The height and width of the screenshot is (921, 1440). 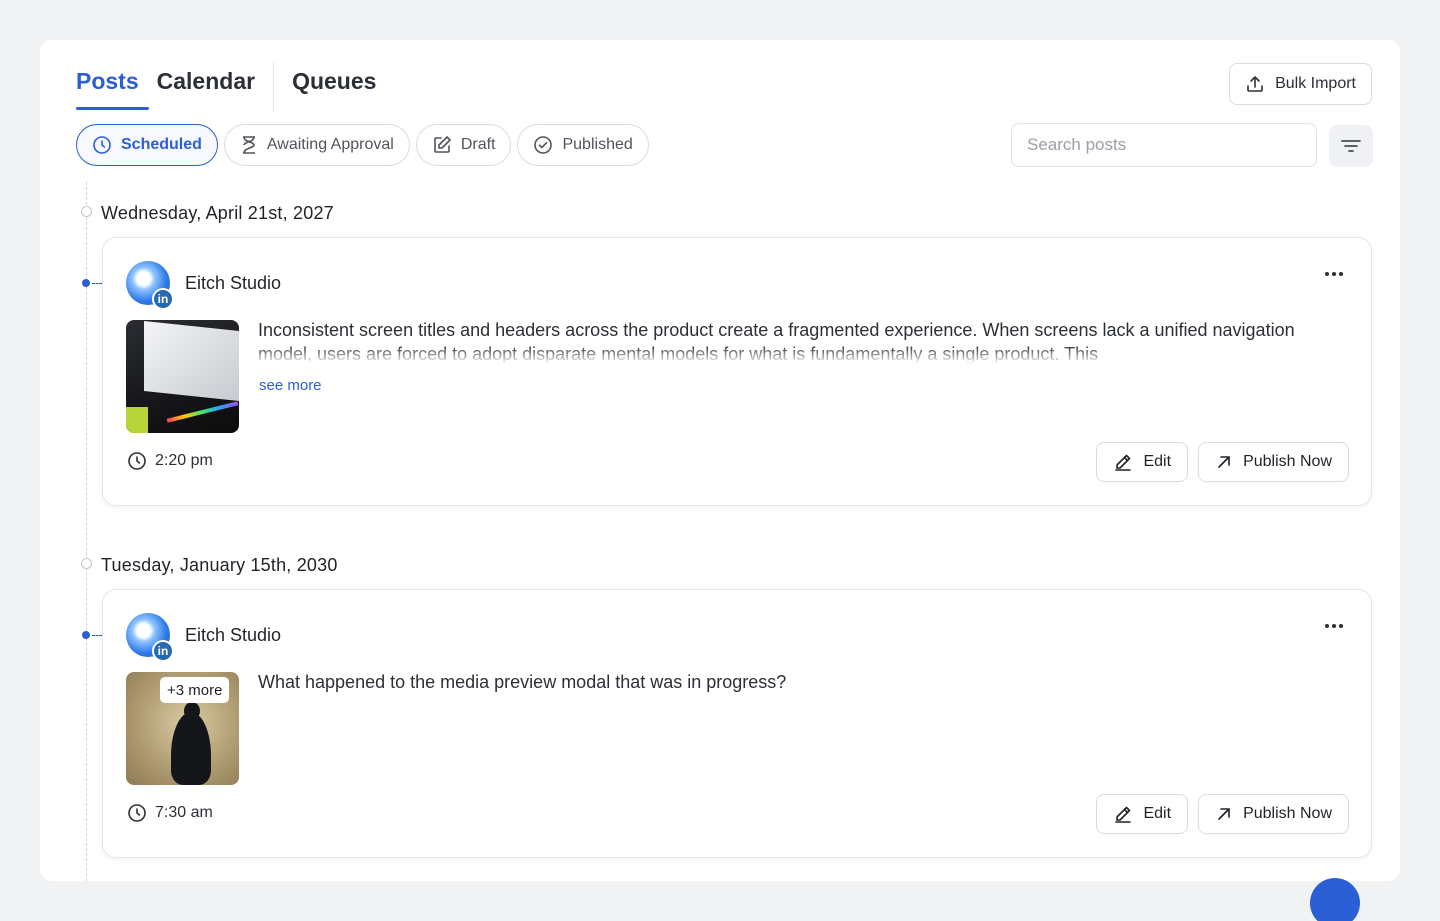 What do you see at coordinates (217, 213) in the screenshot?
I see `date-heading: Wednesday, April 21st, 2027` at bounding box center [217, 213].